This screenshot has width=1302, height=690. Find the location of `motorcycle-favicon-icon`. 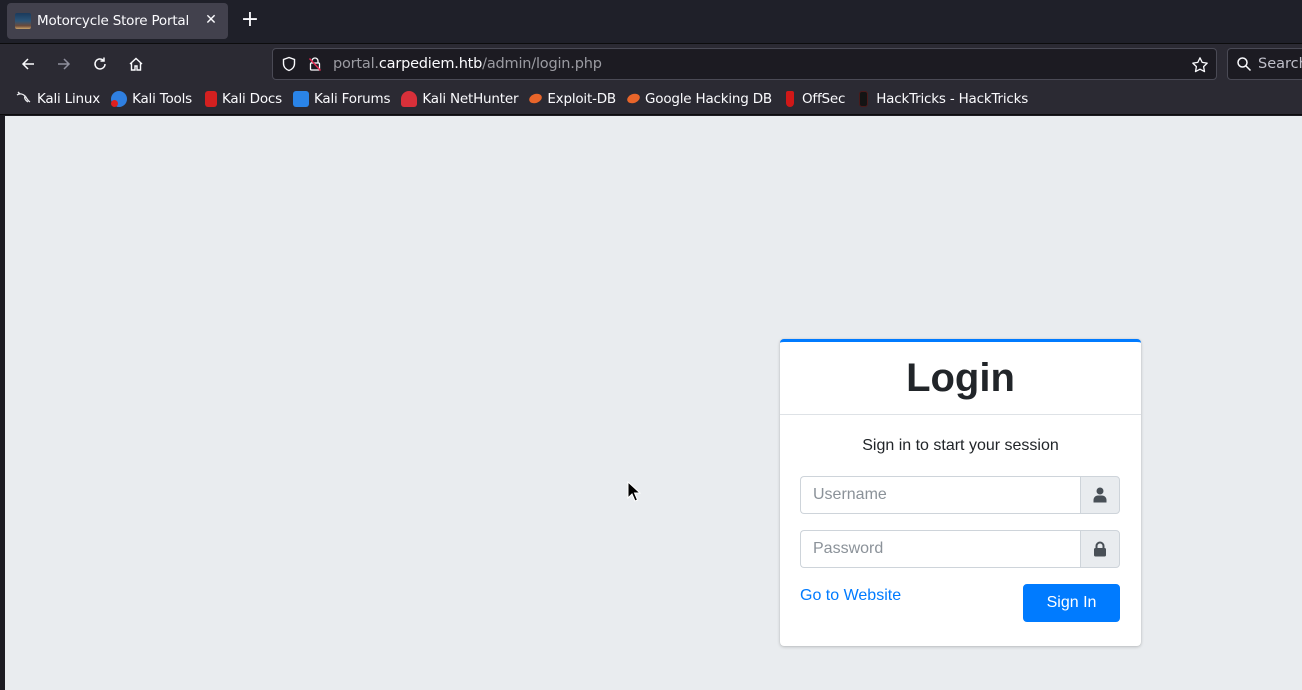

motorcycle-favicon-icon is located at coordinates (23, 21).